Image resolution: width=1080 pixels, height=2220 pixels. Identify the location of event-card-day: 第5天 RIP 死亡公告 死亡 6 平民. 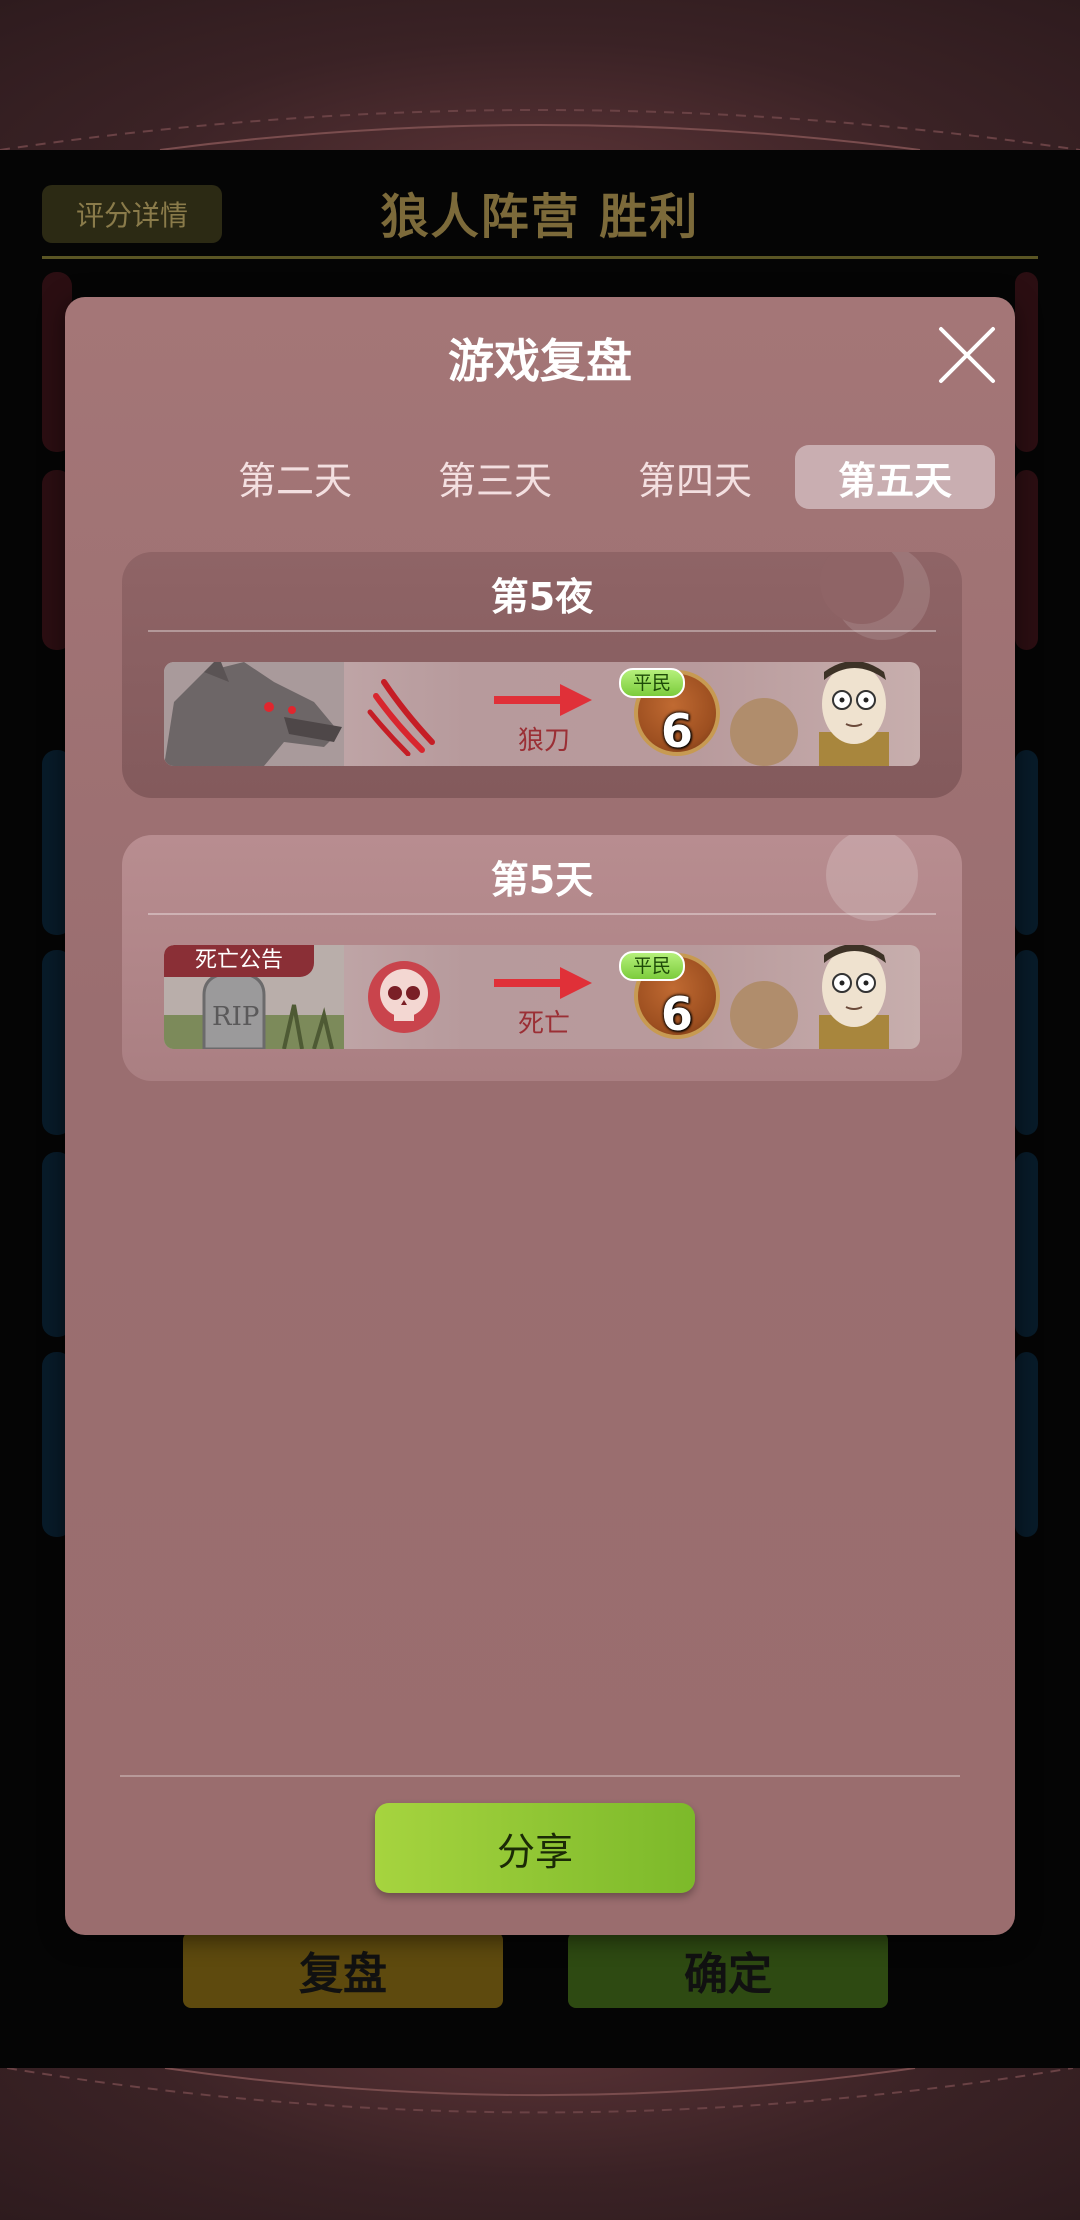
(542, 958).